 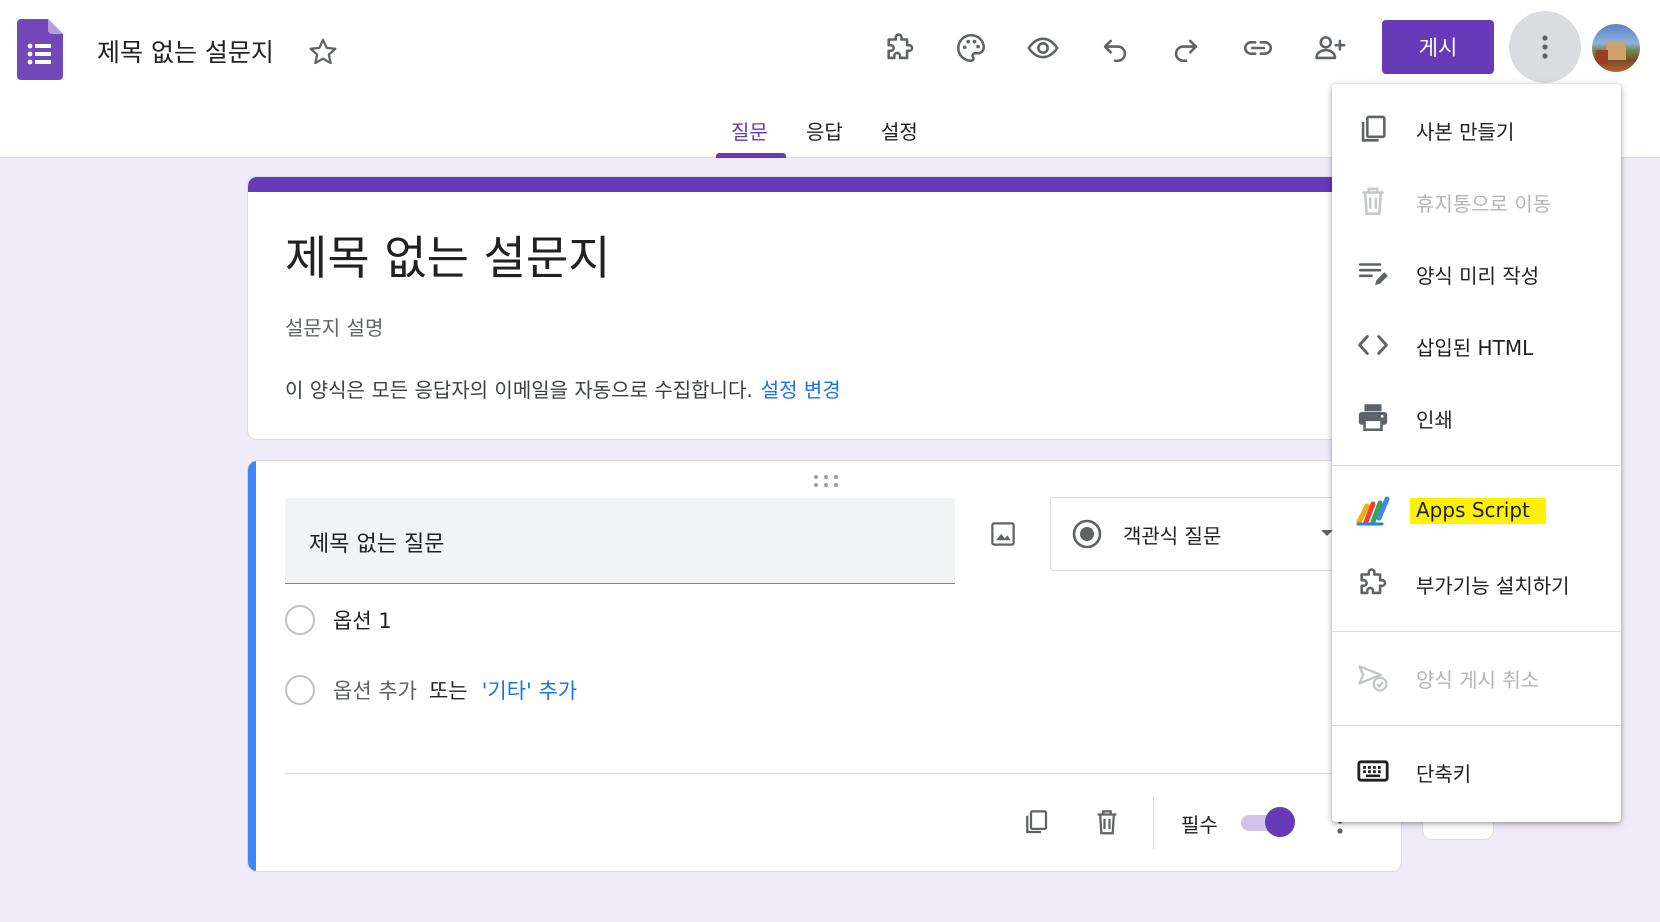 What do you see at coordinates (323, 52) in the screenshot?
I see `star-icon` at bounding box center [323, 52].